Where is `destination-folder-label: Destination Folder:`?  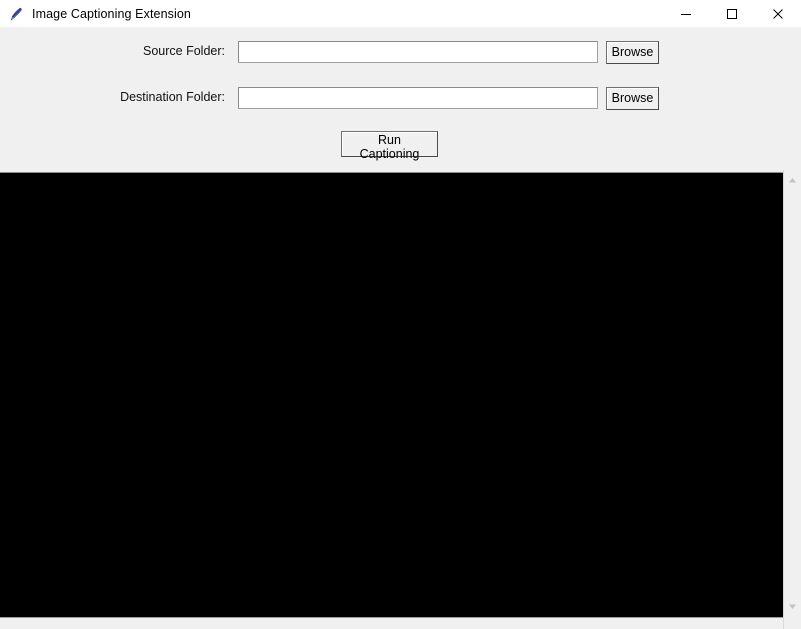
destination-folder-label: Destination Folder: is located at coordinates (172, 97).